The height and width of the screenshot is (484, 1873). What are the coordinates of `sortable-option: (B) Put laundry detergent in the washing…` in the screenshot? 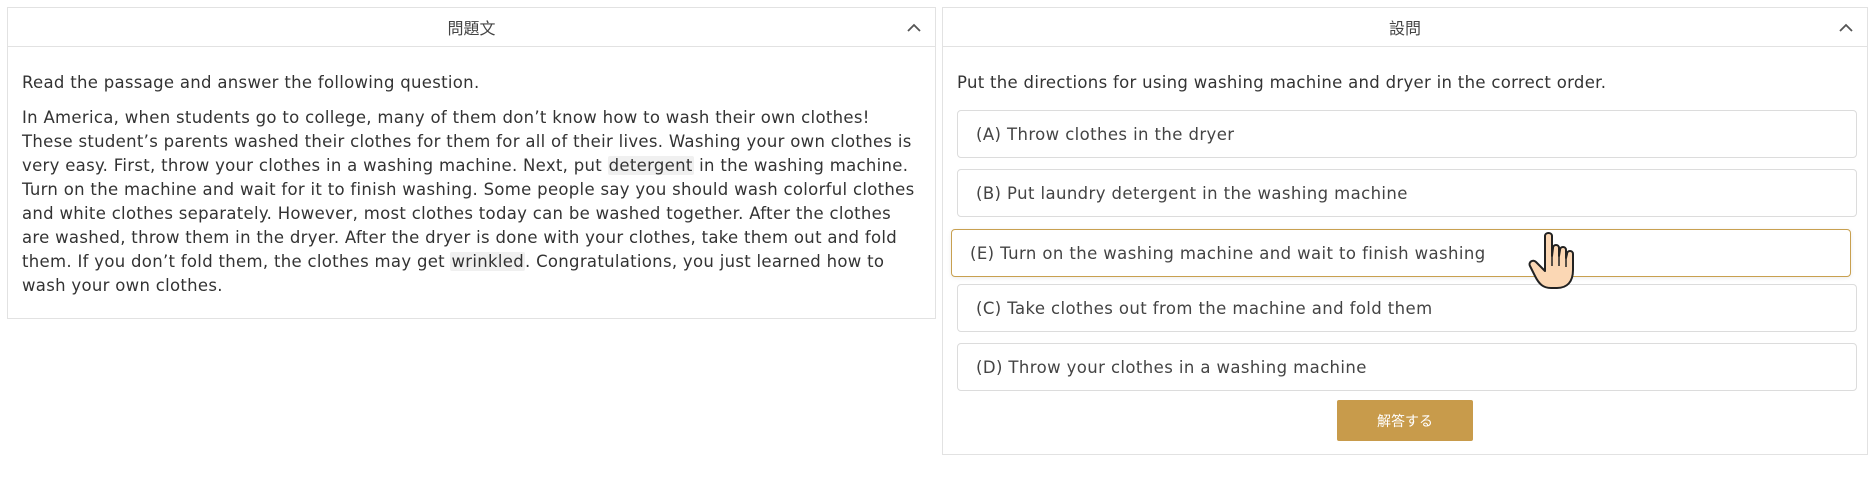 It's located at (1407, 193).